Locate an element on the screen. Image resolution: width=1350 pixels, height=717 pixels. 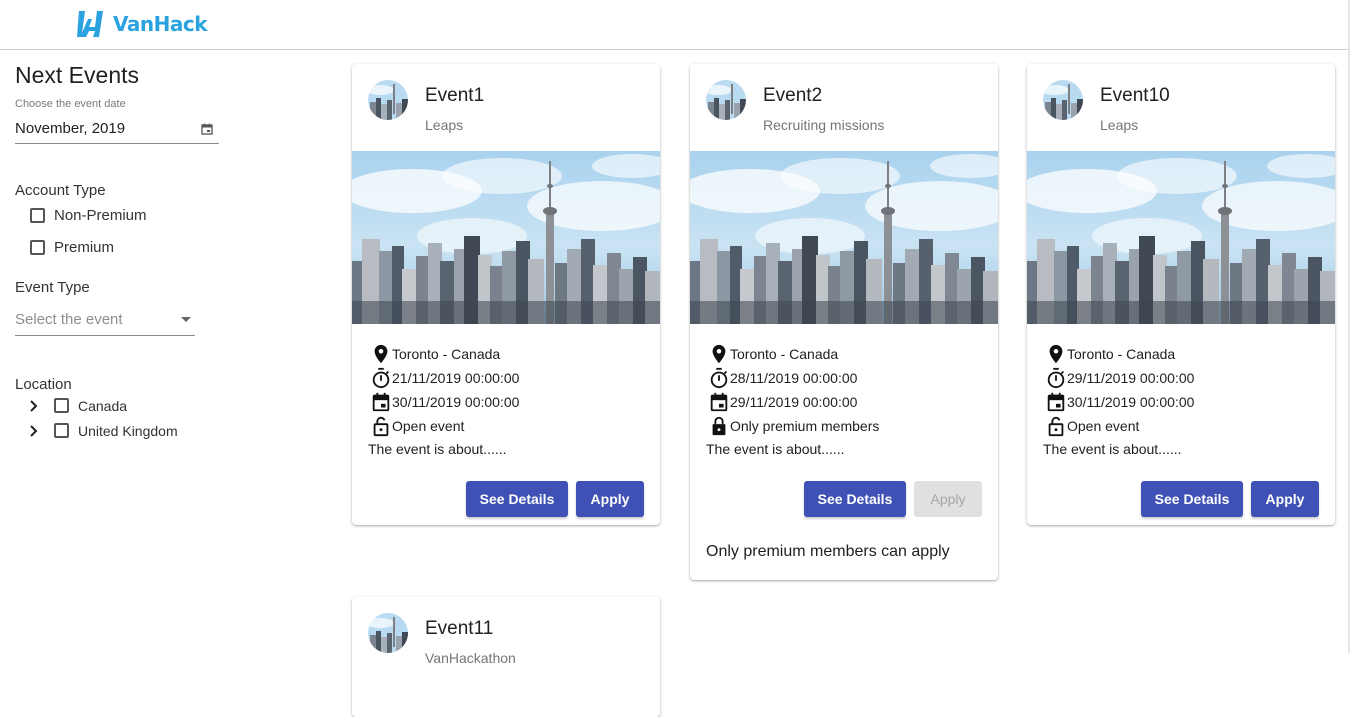
checkbox-non-premium: Non-Premium is located at coordinates (135, 215).